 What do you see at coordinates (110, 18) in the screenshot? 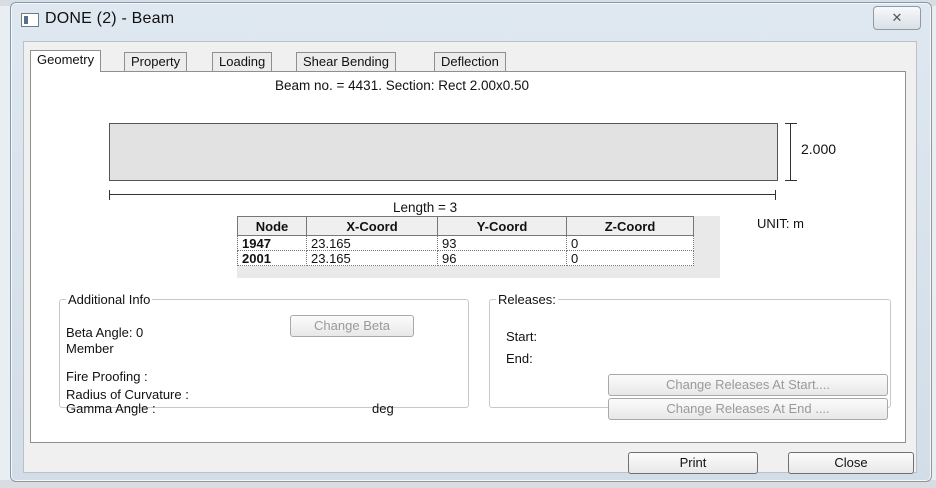
I see `window-title: DONE (2) - Beam` at bounding box center [110, 18].